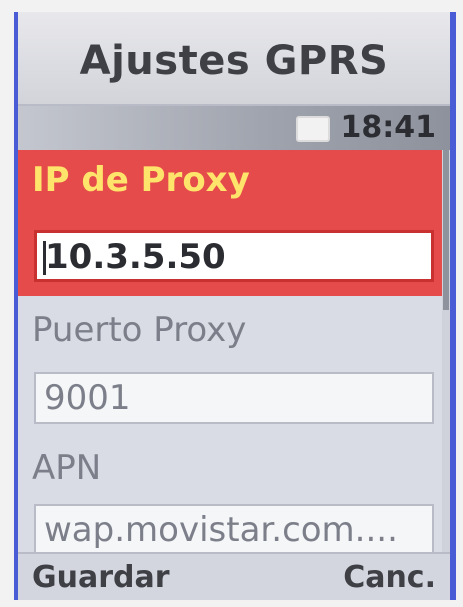  I want to click on proxy-ip-field: 10.3.5.50, so click(234, 256).